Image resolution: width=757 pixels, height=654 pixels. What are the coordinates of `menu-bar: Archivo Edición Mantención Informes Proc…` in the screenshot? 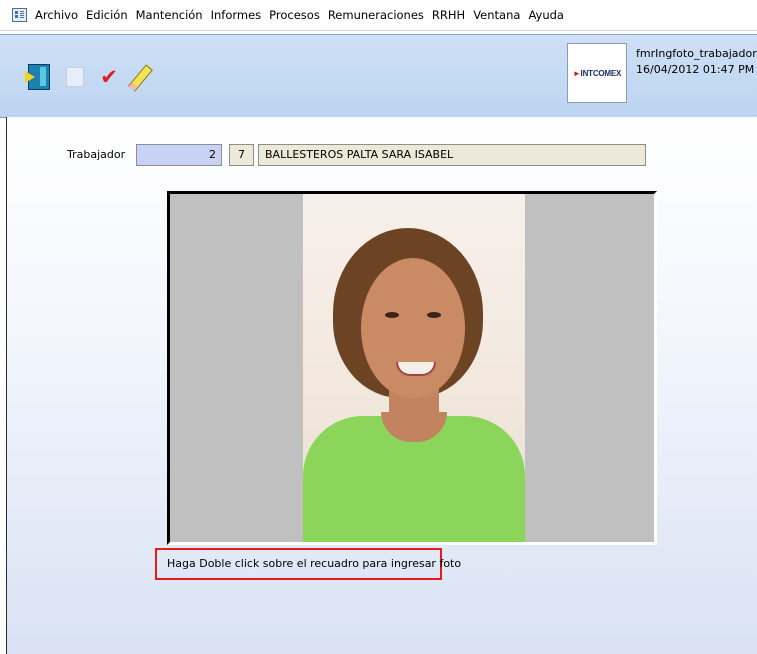 It's located at (378, 15).